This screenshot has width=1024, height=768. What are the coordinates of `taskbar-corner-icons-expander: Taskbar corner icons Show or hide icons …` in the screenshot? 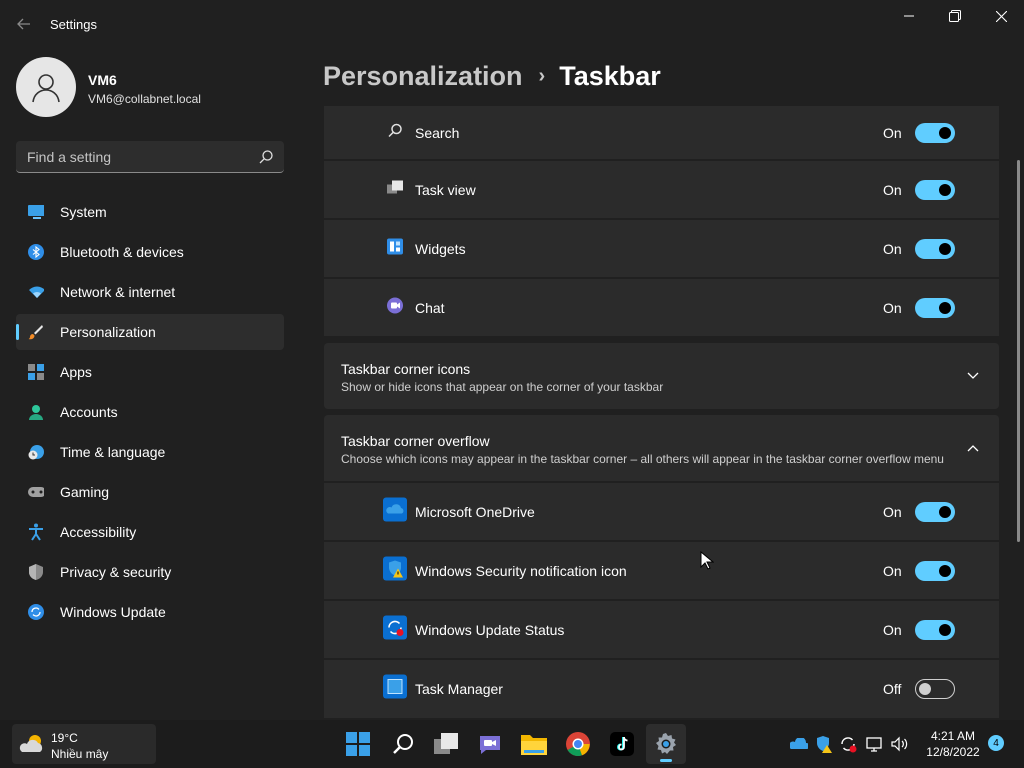 It's located at (661, 376).